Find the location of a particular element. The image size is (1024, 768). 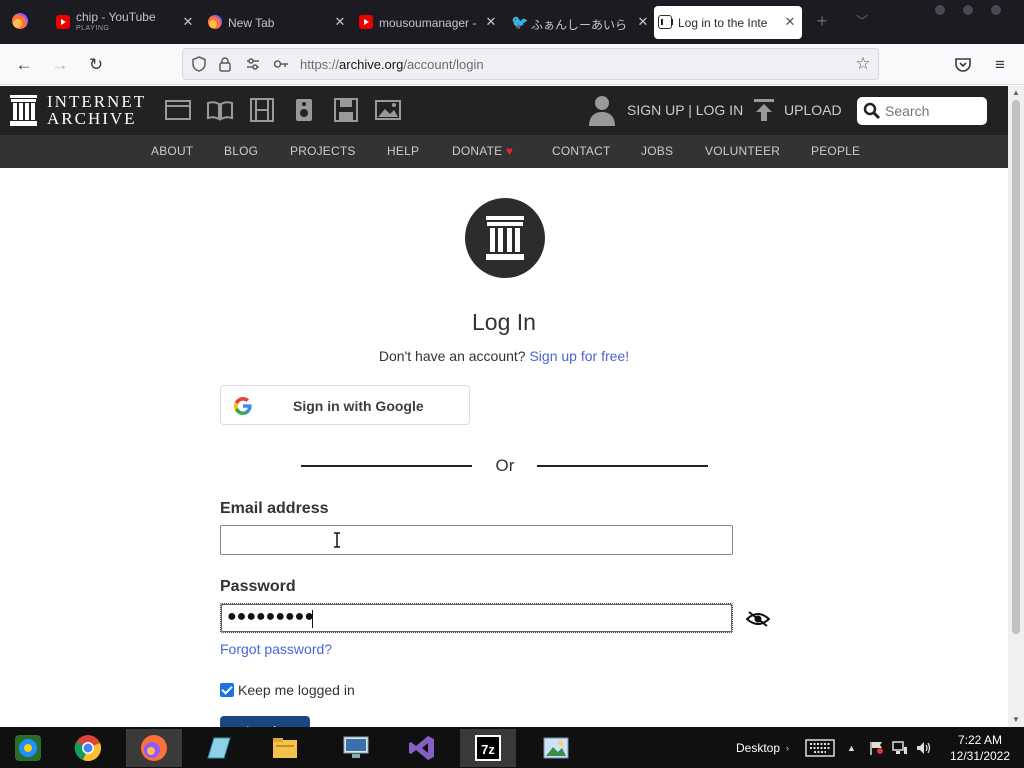

close-window-button is located at coordinates (996, 10).